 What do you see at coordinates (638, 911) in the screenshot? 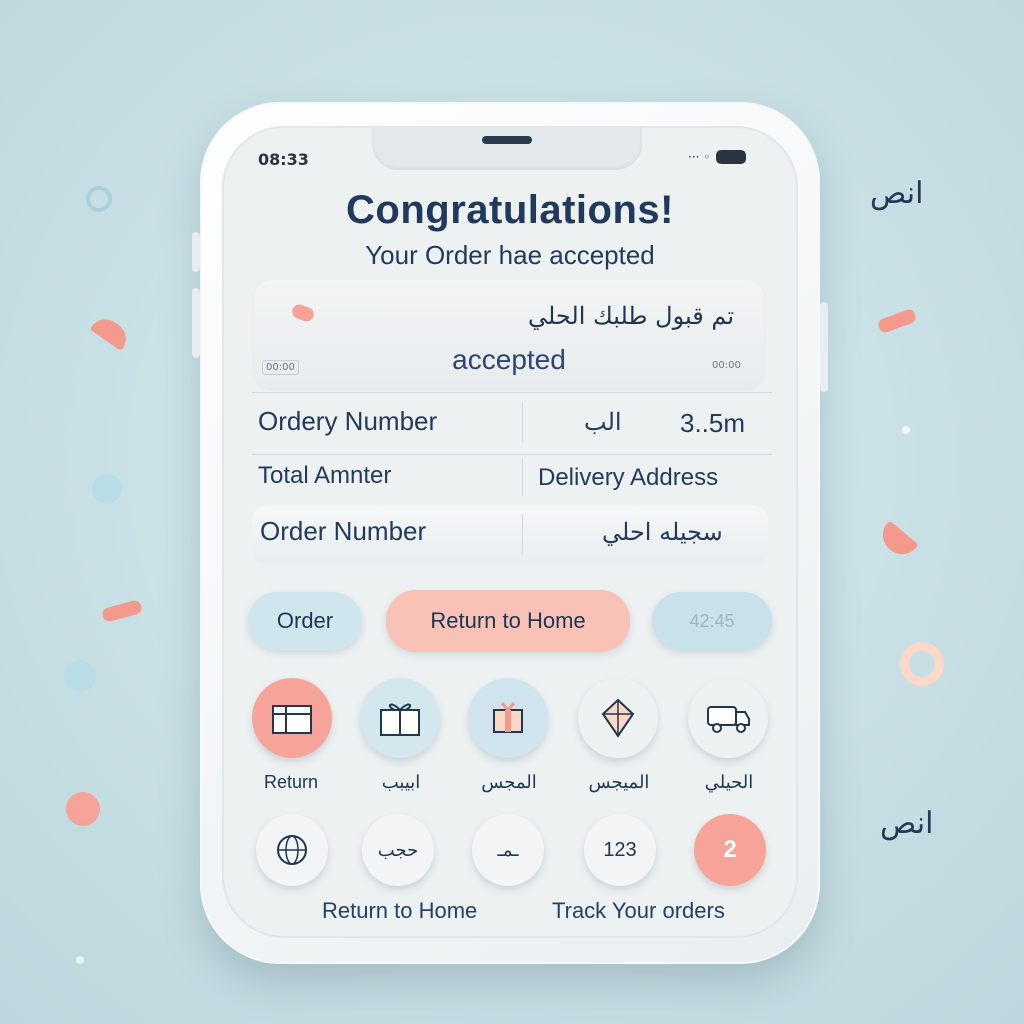
I see `footer-track-orders-link: Track Your orders` at bounding box center [638, 911].